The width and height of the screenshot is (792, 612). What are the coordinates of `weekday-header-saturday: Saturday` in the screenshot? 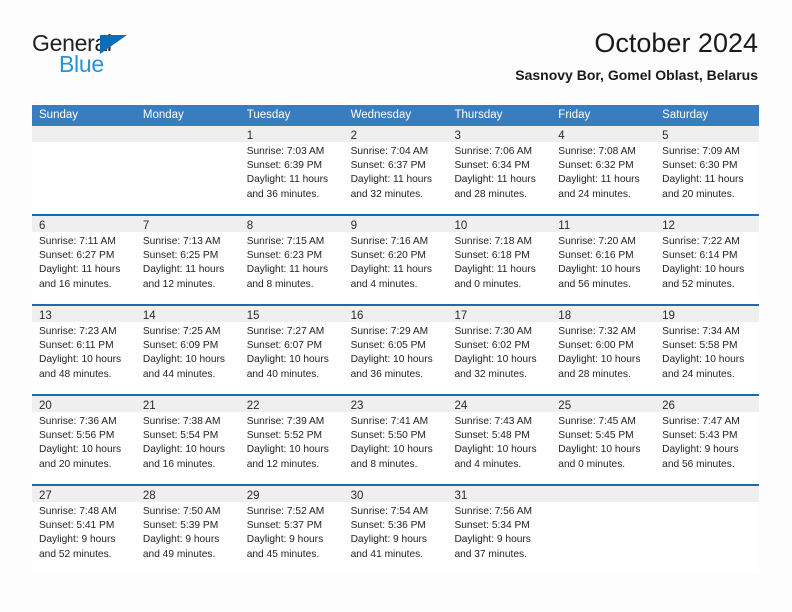 It's located at (685, 115).